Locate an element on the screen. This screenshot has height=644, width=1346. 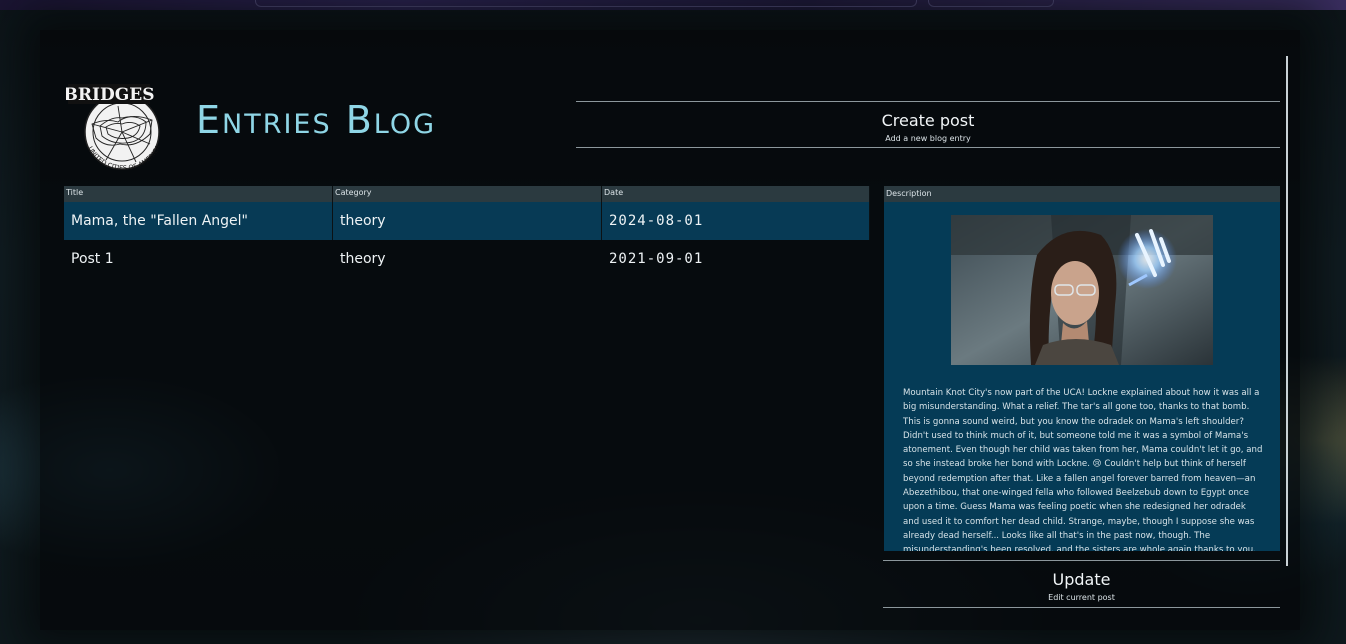
table-header: Title Category Date is located at coordinates (467, 194).